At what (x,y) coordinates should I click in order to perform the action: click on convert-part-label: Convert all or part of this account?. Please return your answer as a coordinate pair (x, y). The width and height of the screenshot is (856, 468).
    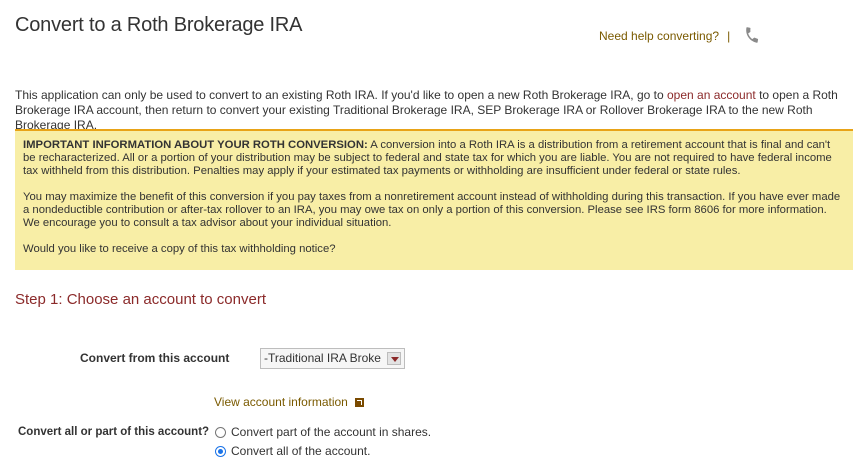
    Looking at the image, I should click on (114, 432).